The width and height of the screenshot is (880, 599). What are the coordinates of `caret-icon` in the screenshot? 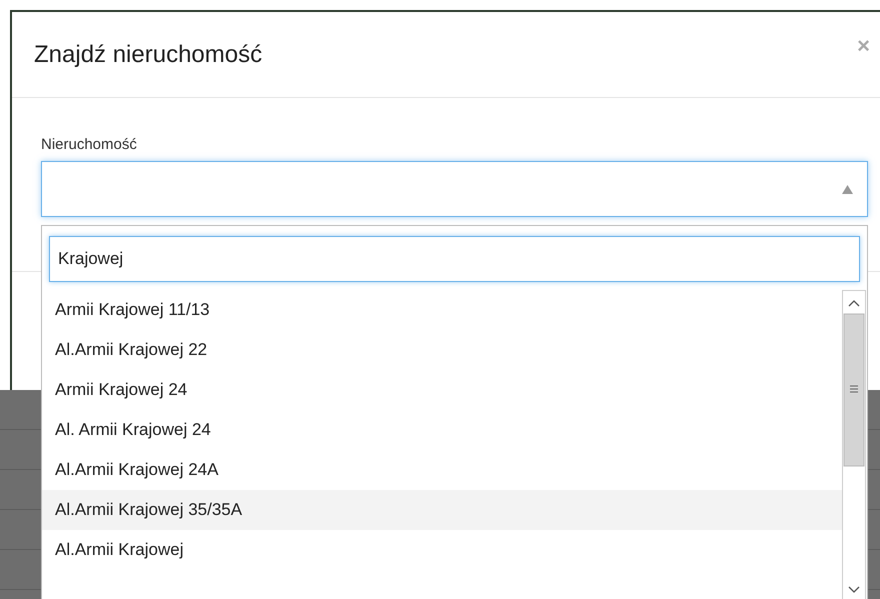 It's located at (847, 189).